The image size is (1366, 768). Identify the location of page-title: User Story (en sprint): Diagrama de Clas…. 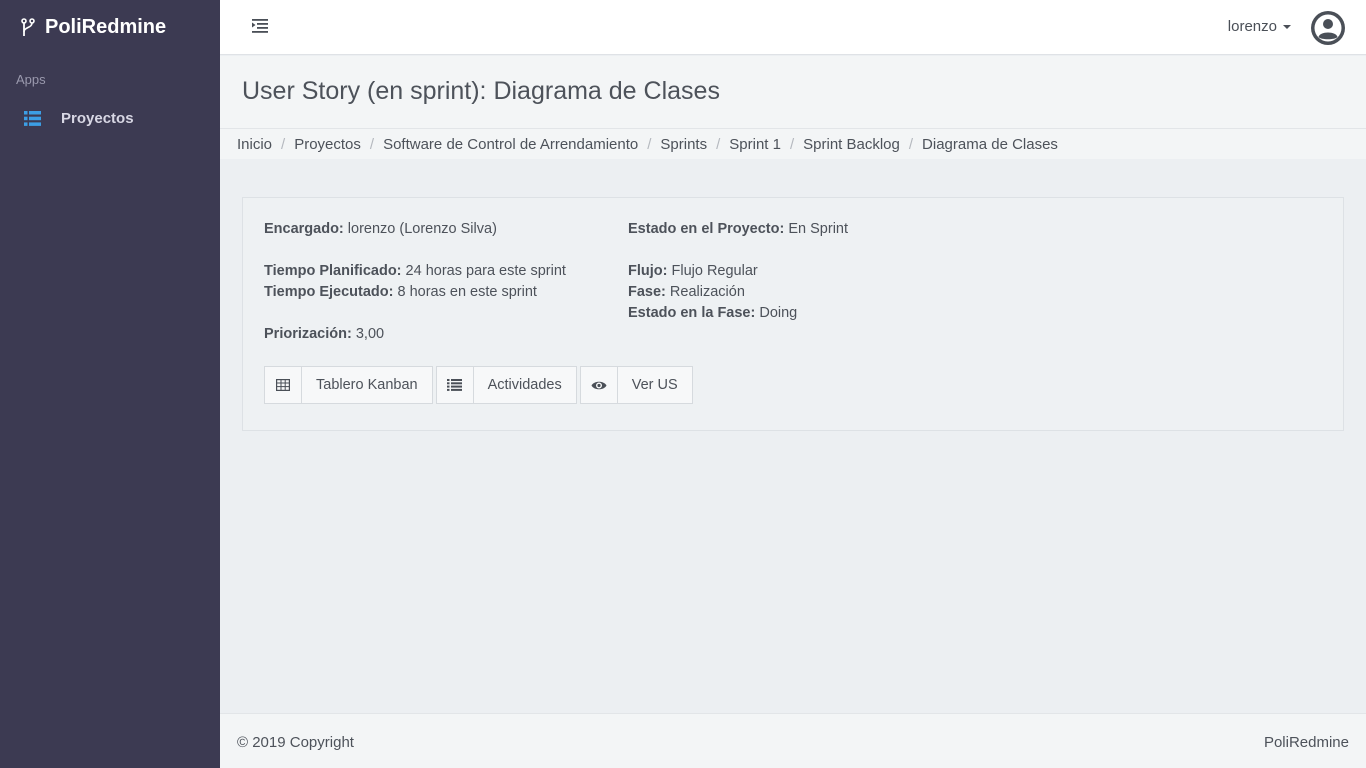
(481, 91).